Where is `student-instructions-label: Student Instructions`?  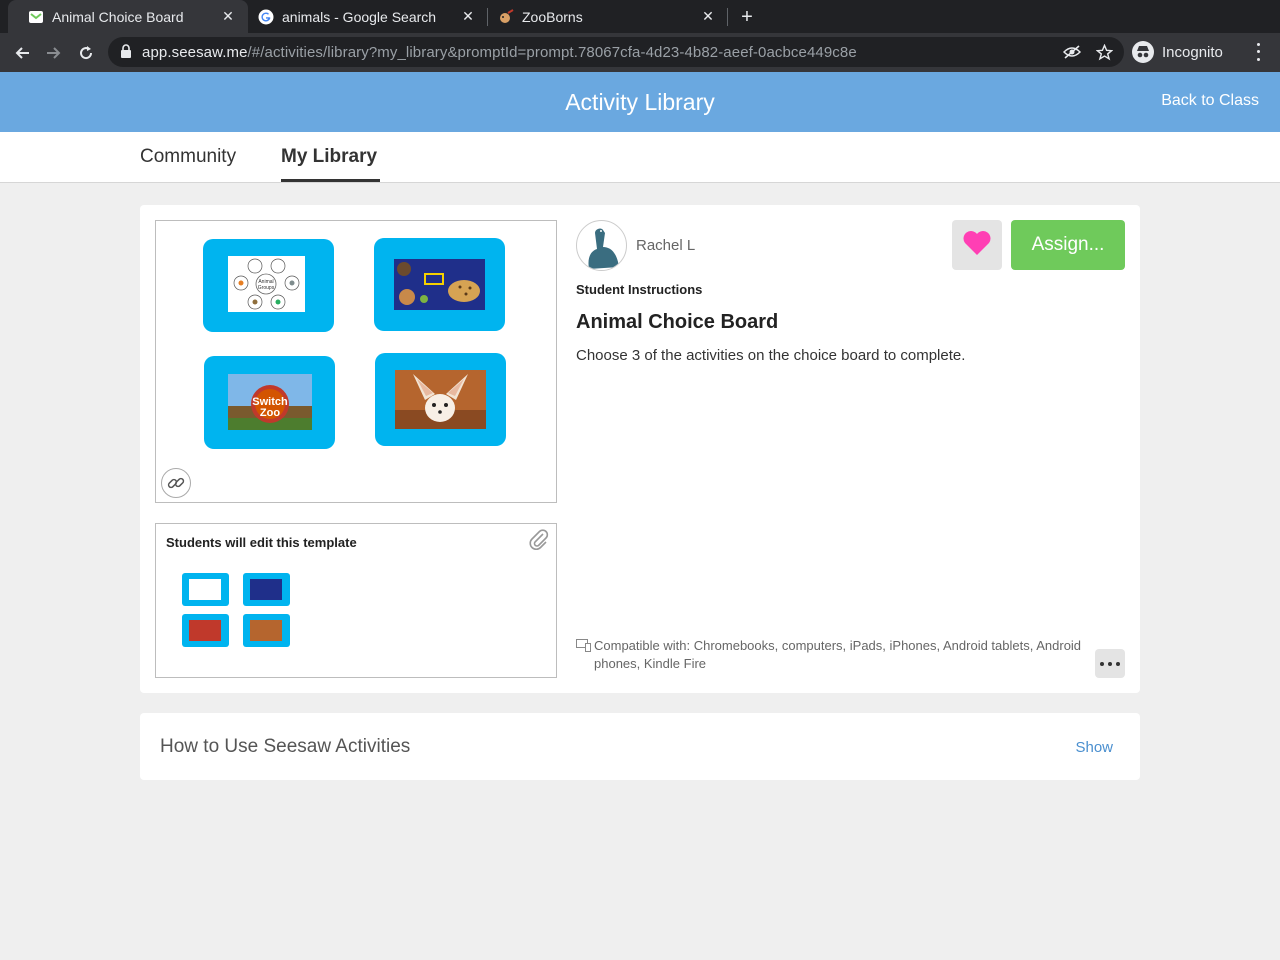 student-instructions-label: Student Instructions is located at coordinates (639, 289).